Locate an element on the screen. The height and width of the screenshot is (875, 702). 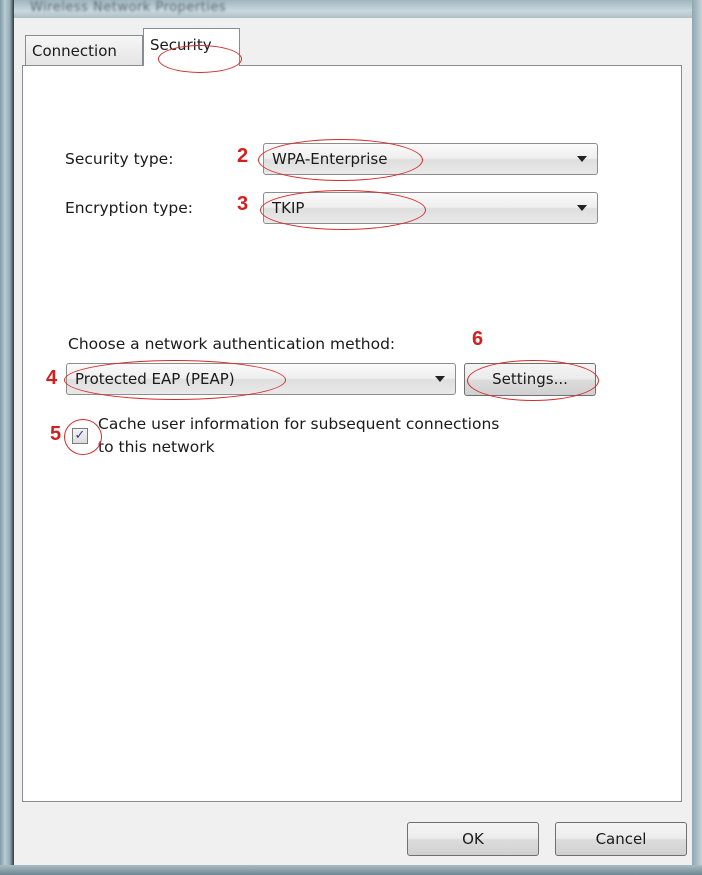
ok-button: OK is located at coordinates (473, 839).